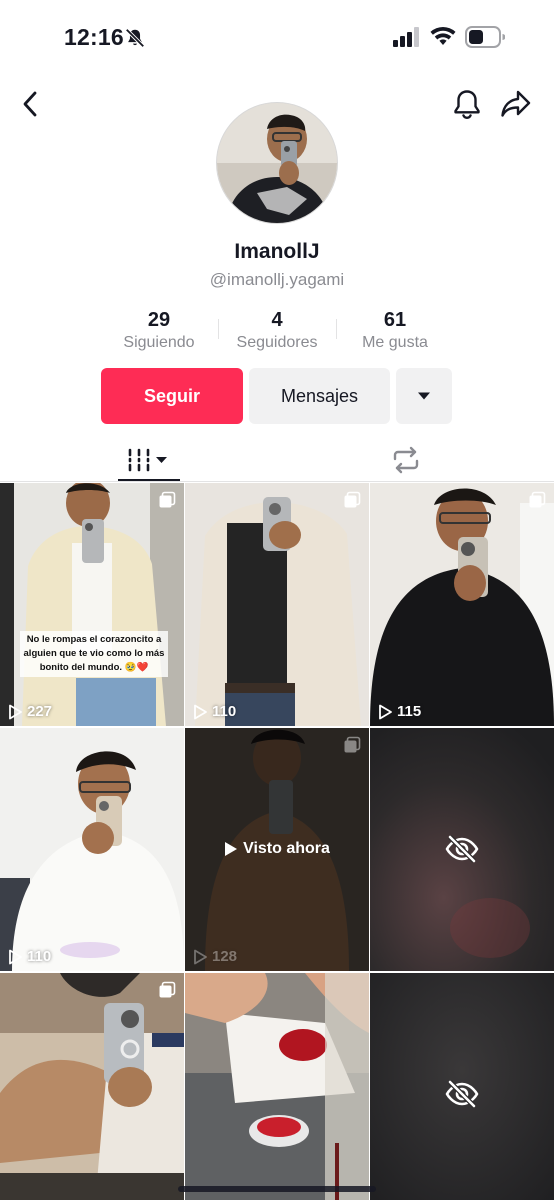  I want to click on tab-reposts, so click(406, 460).